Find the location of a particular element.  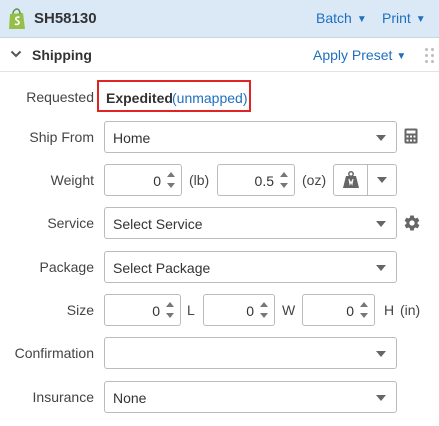

oz-unit: (oz) is located at coordinates (314, 180).